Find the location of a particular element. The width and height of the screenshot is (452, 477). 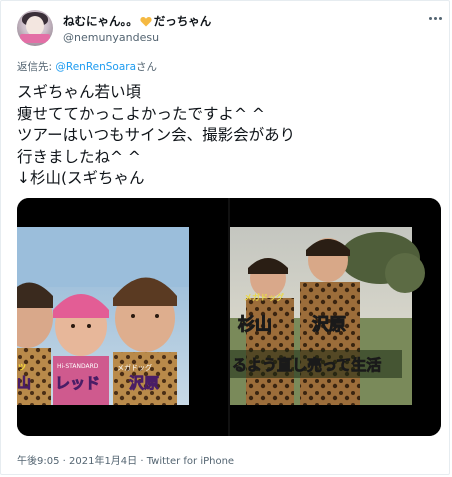

tweet-line: ↓杉山(スギちゃん is located at coordinates (81, 178).